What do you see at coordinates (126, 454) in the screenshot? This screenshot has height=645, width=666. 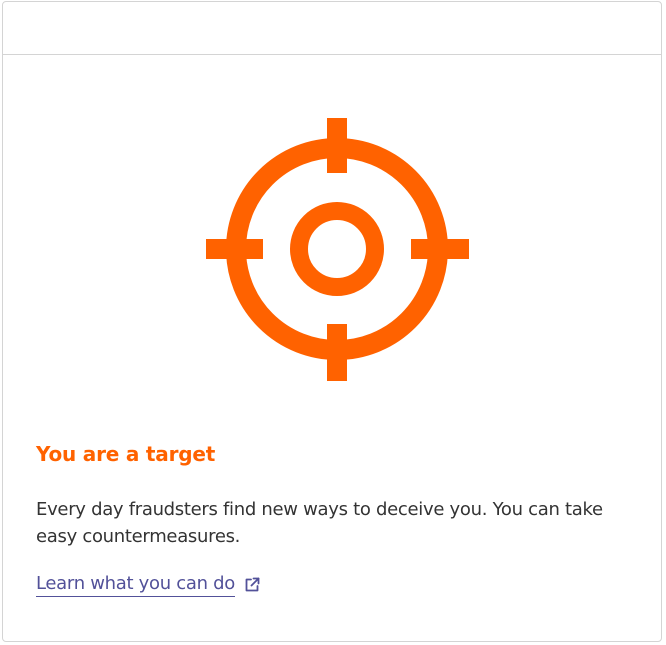 I see `card-title: You are a target` at bounding box center [126, 454].